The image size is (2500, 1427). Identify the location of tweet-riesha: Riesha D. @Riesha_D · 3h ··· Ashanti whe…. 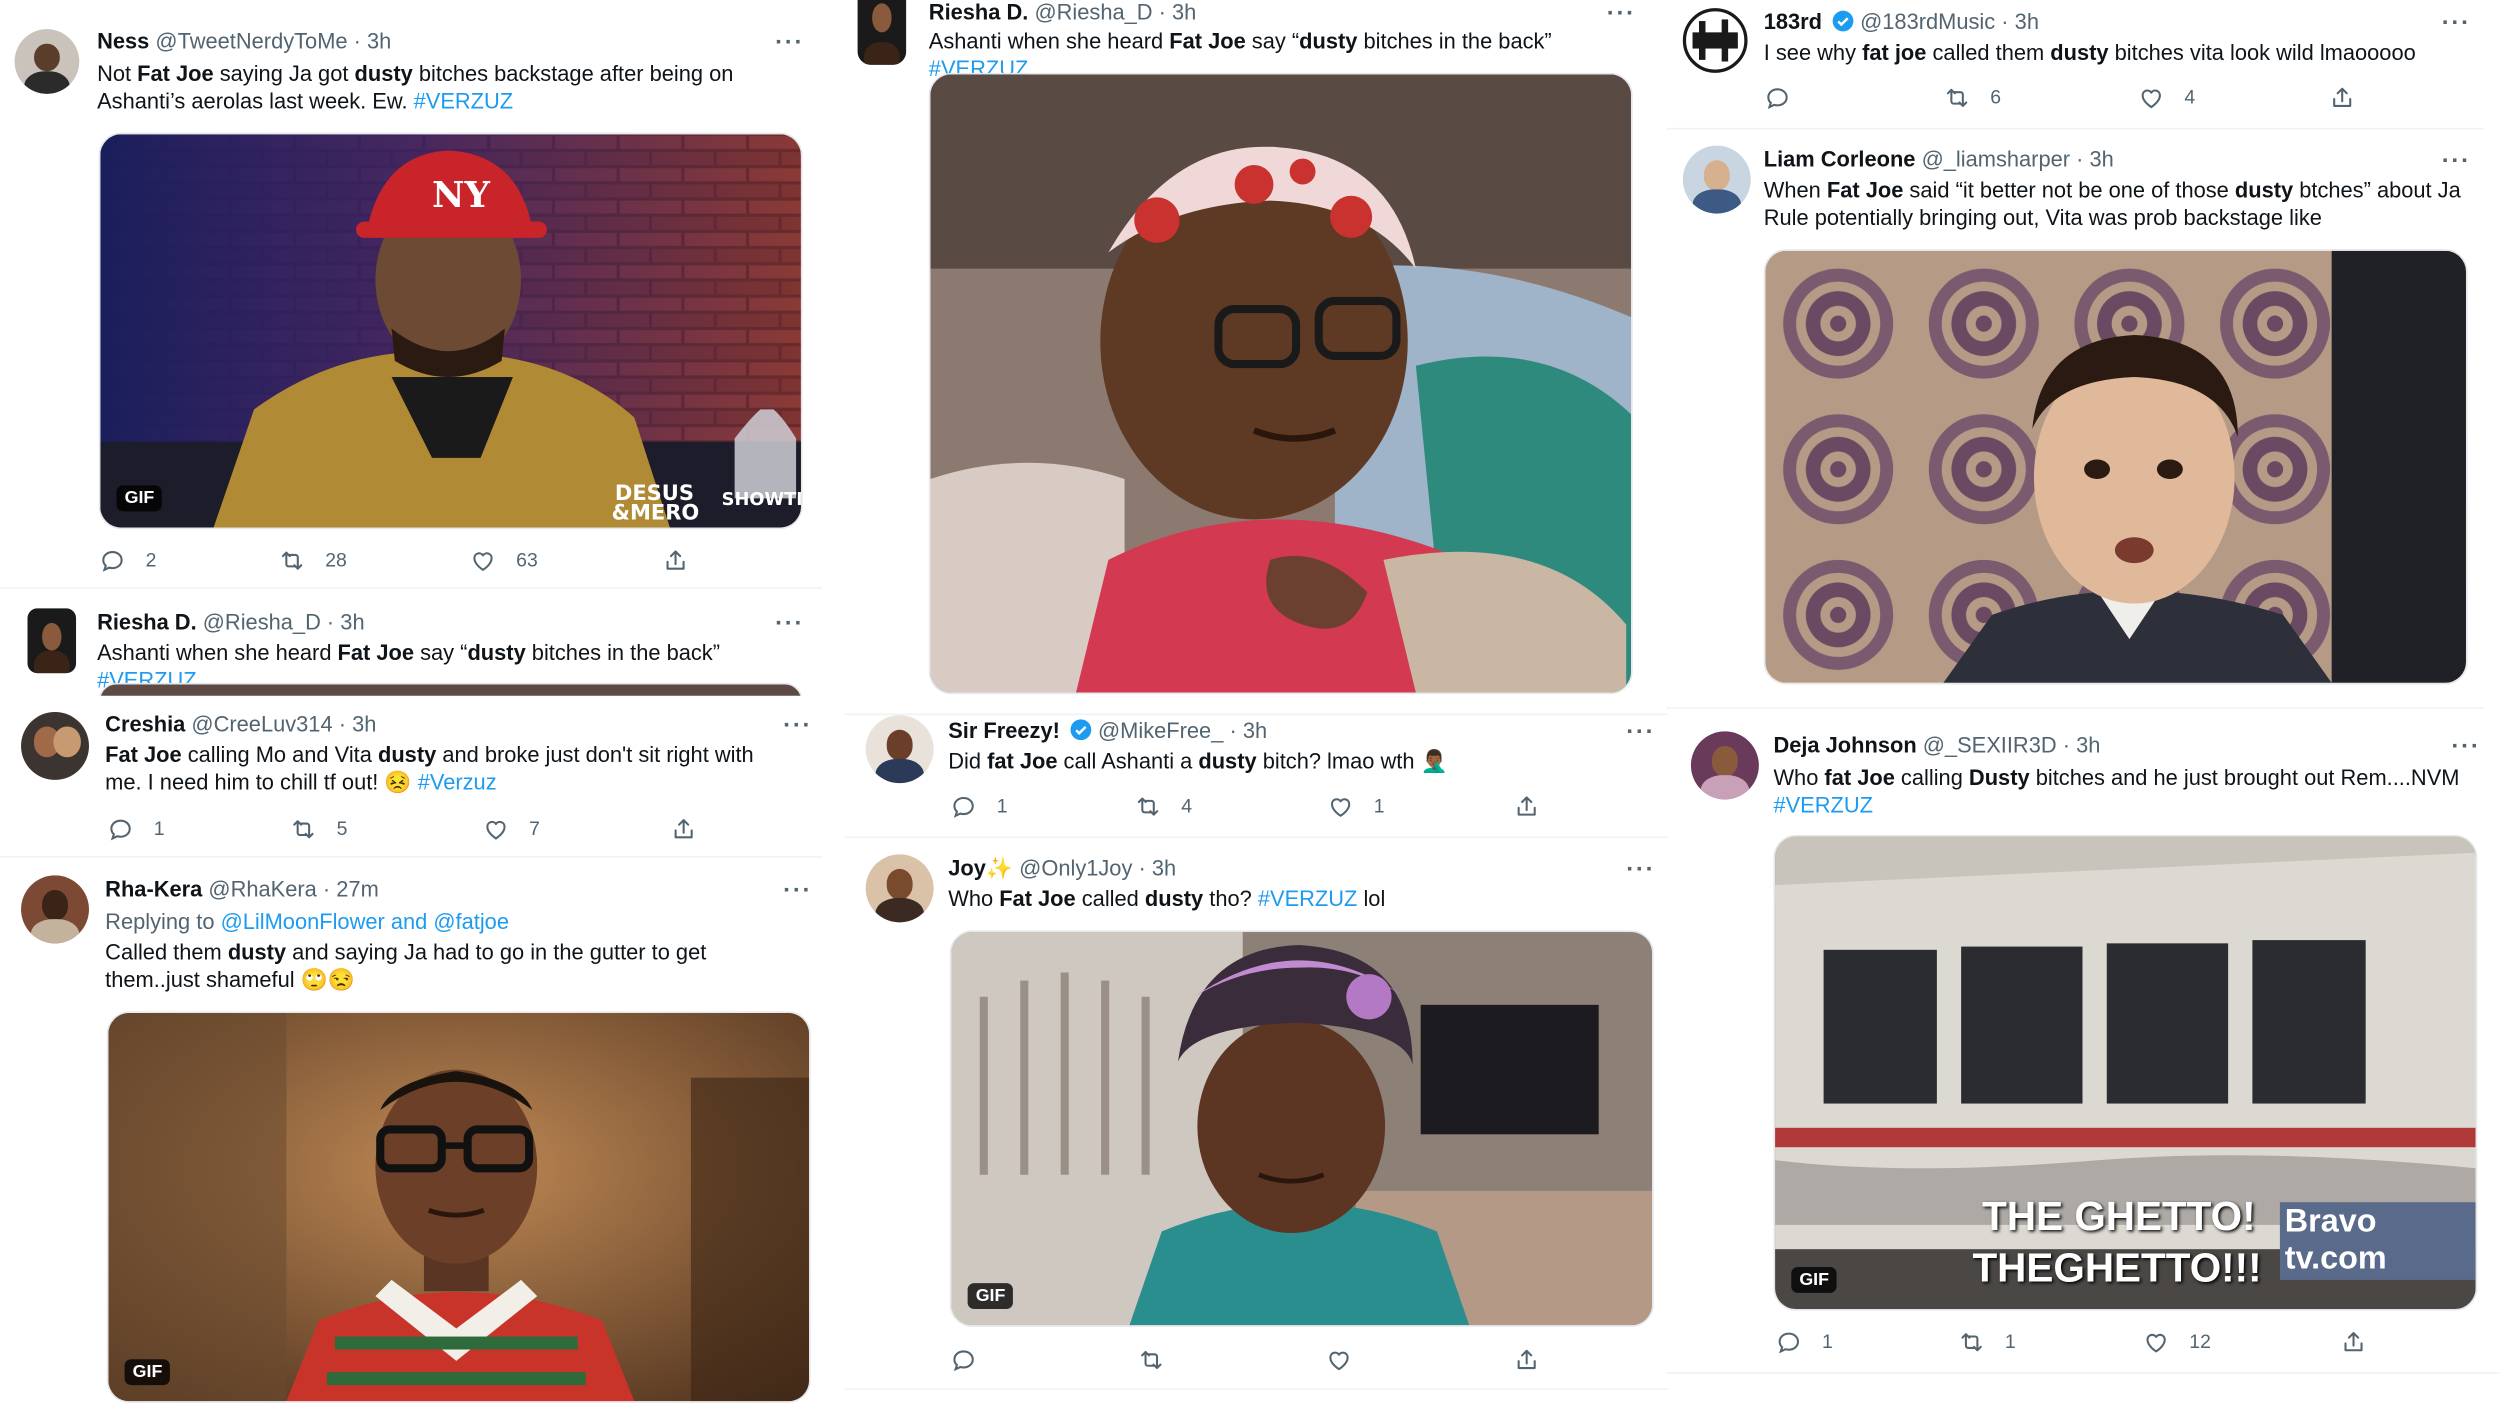
(411, 642).